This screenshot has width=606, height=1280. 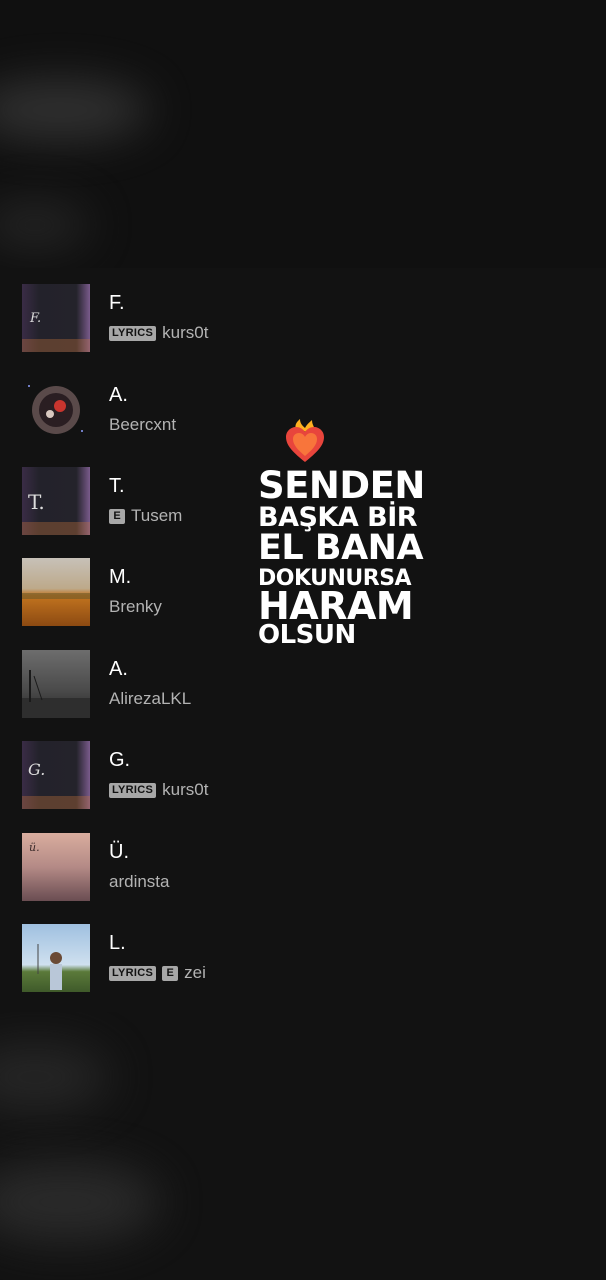 What do you see at coordinates (157, 515) in the screenshot?
I see `track-artist: Tusem` at bounding box center [157, 515].